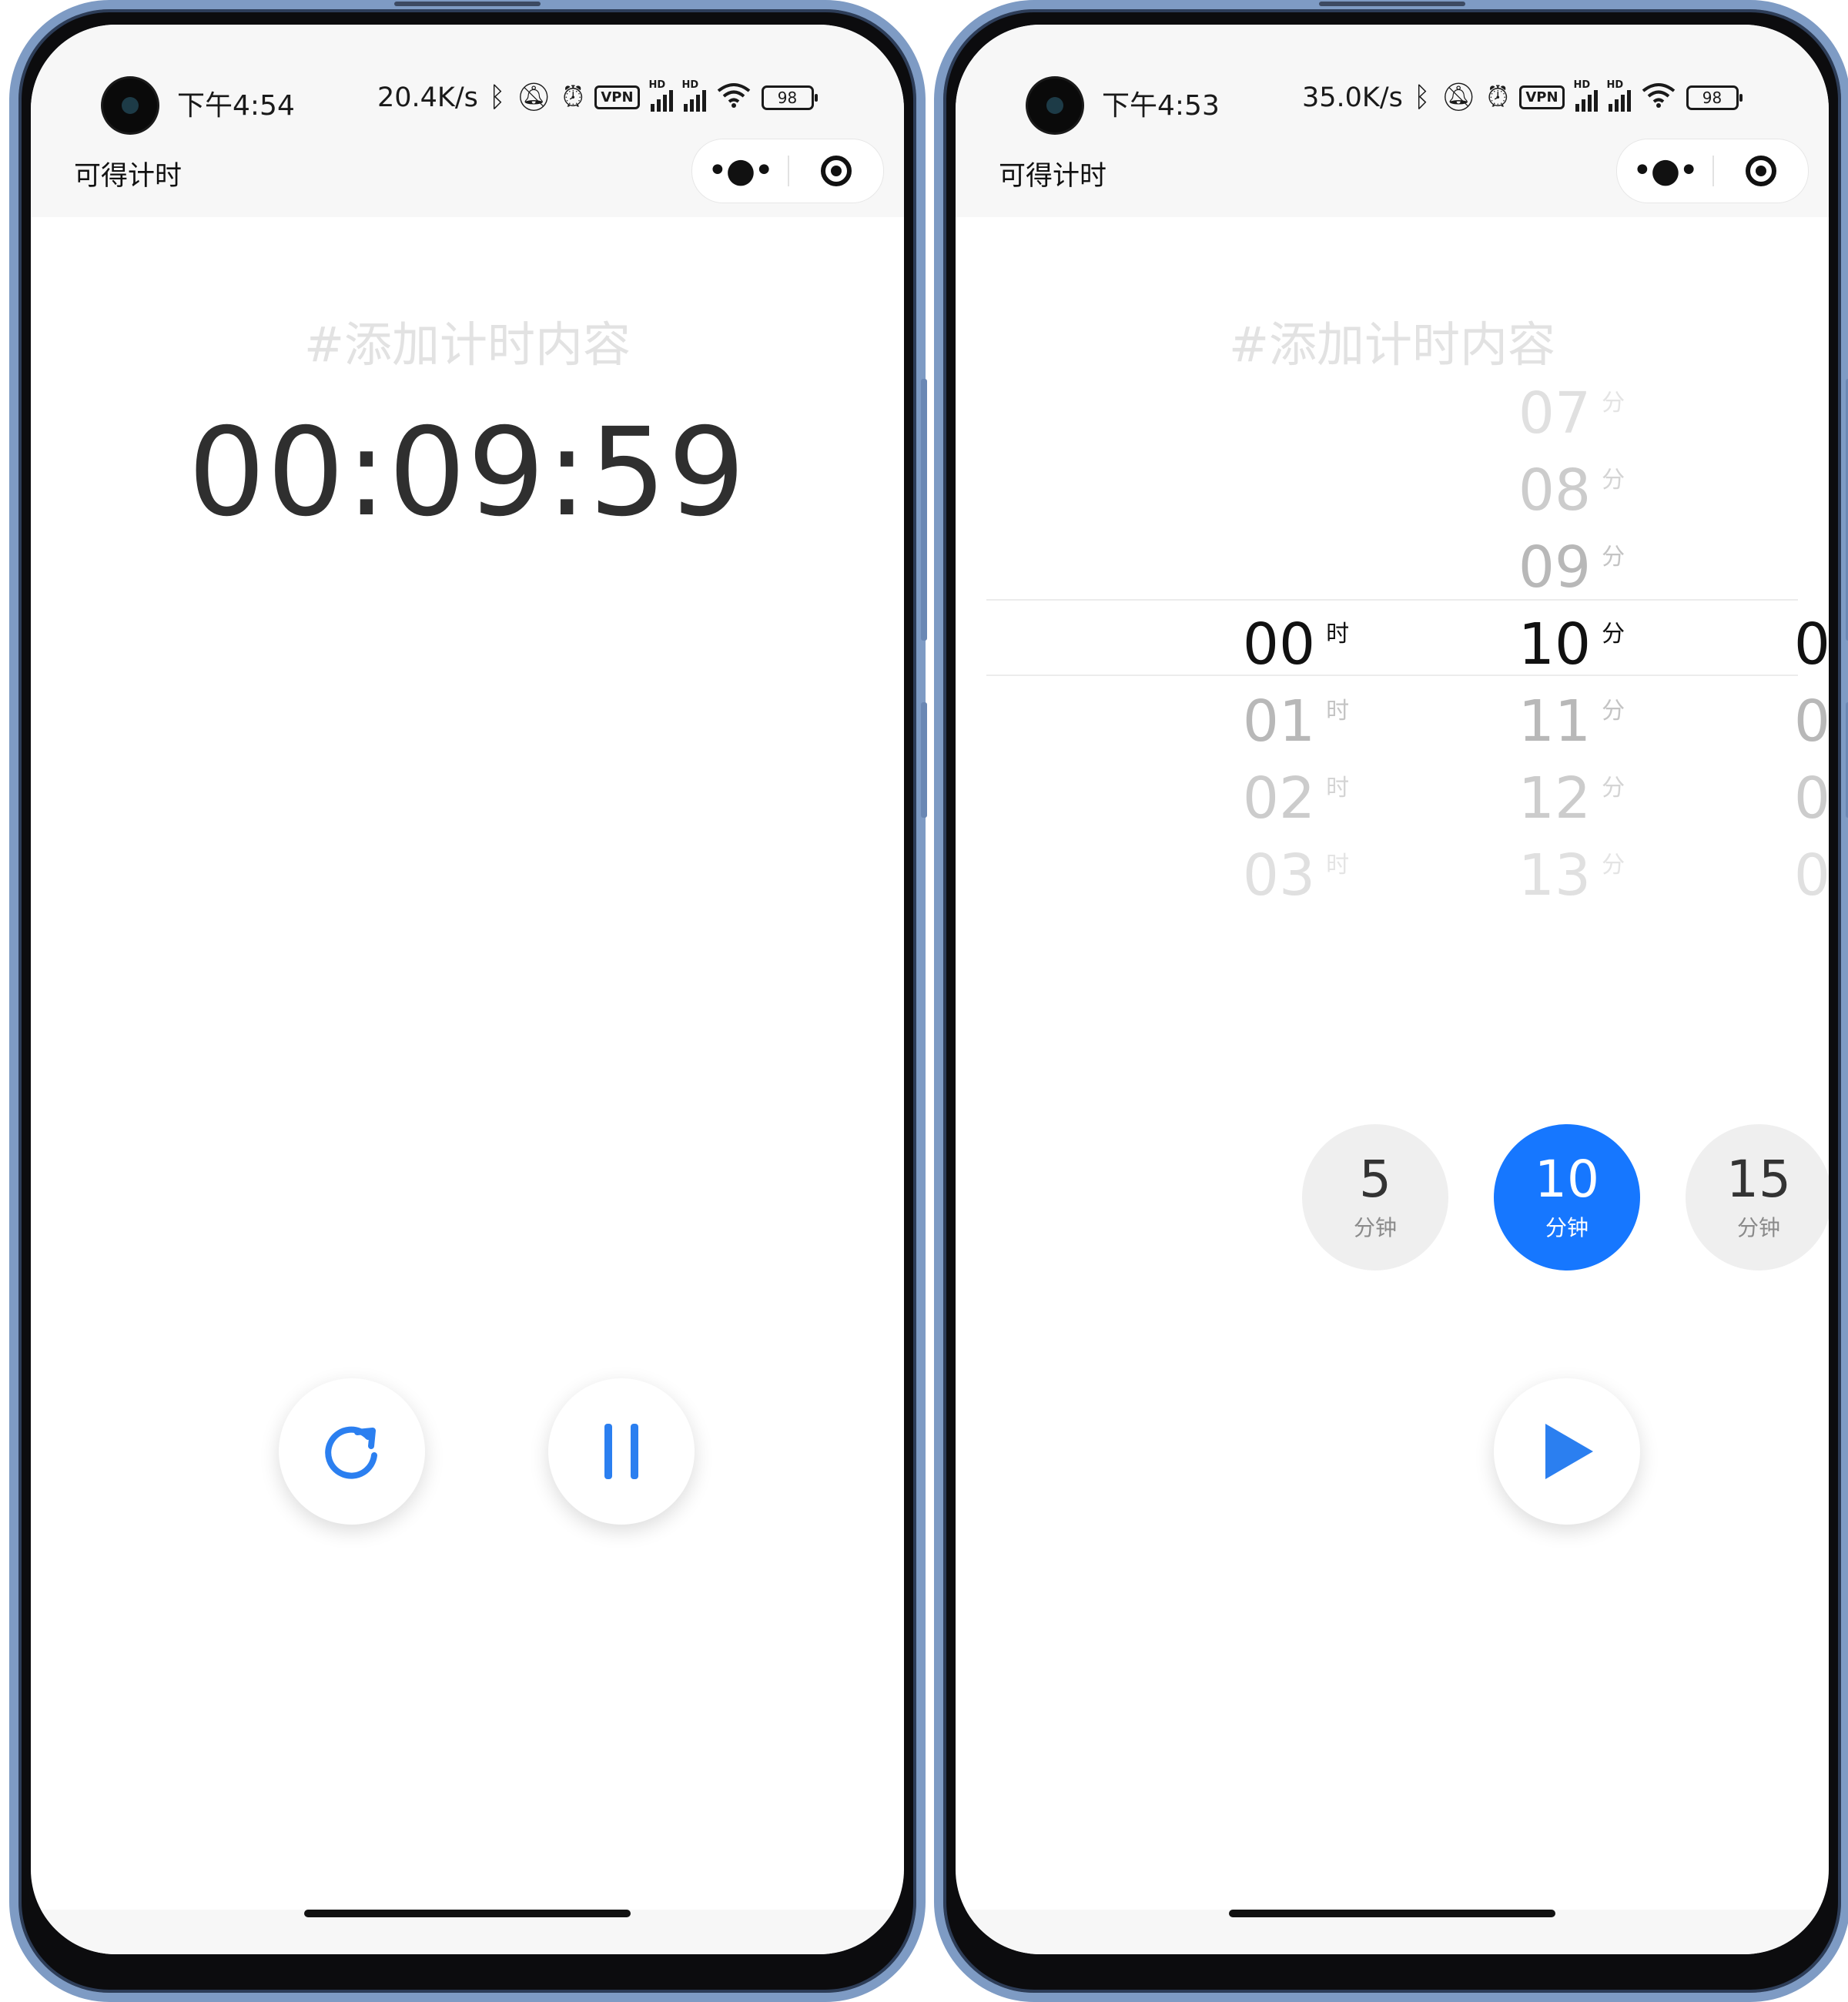  I want to click on picker-item: 02 秒, so click(1780, 793).